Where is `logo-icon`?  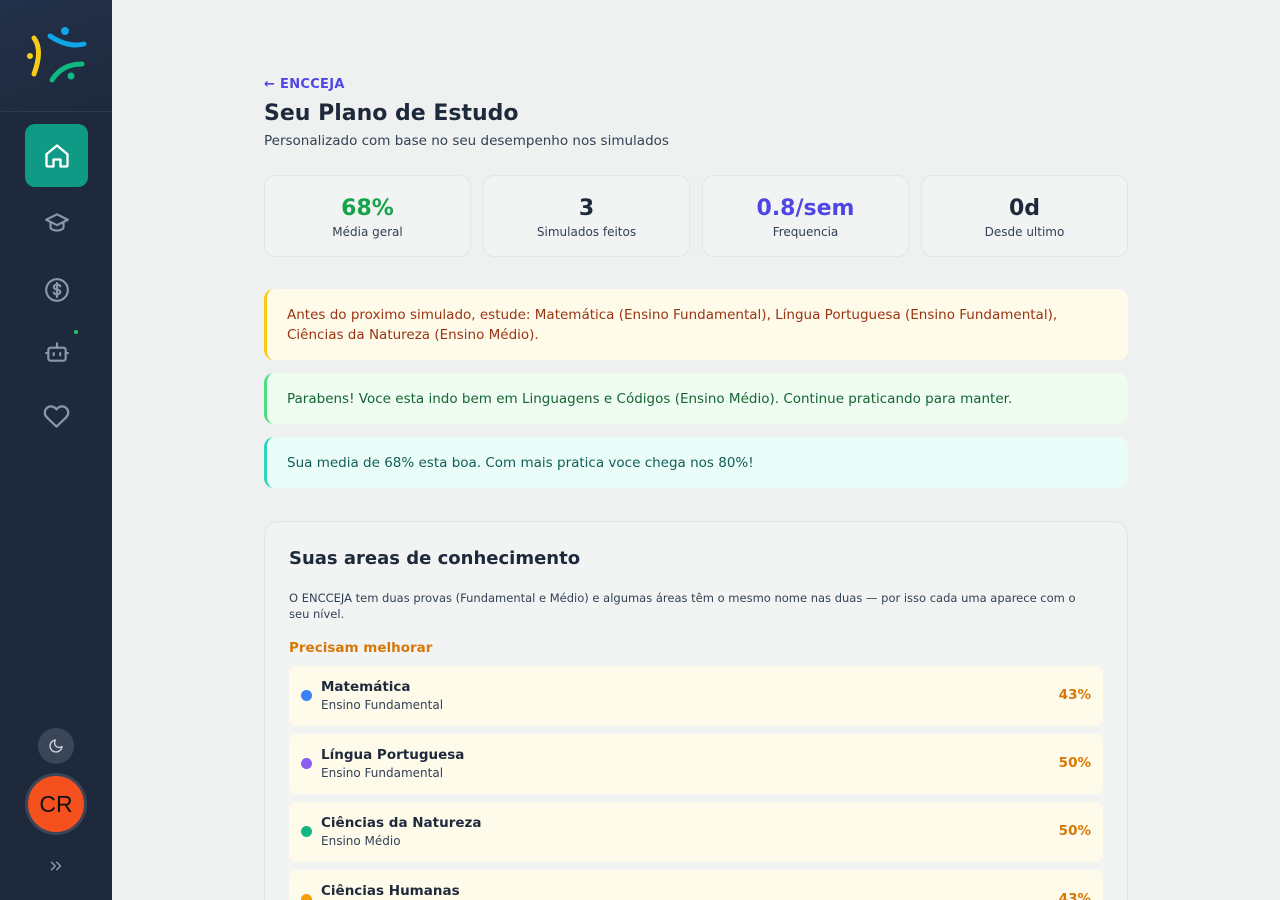 logo-icon is located at coordinates (57, 55).